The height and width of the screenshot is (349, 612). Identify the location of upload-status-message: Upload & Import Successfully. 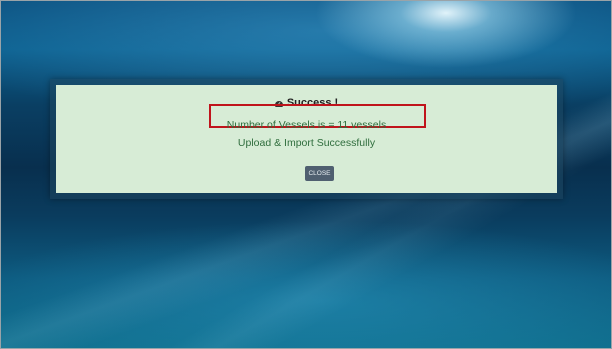
(306, 143).